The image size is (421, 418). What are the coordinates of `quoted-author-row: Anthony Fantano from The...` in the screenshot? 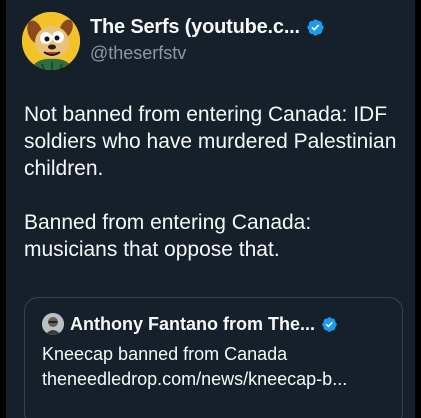 It's located at (190, 324).